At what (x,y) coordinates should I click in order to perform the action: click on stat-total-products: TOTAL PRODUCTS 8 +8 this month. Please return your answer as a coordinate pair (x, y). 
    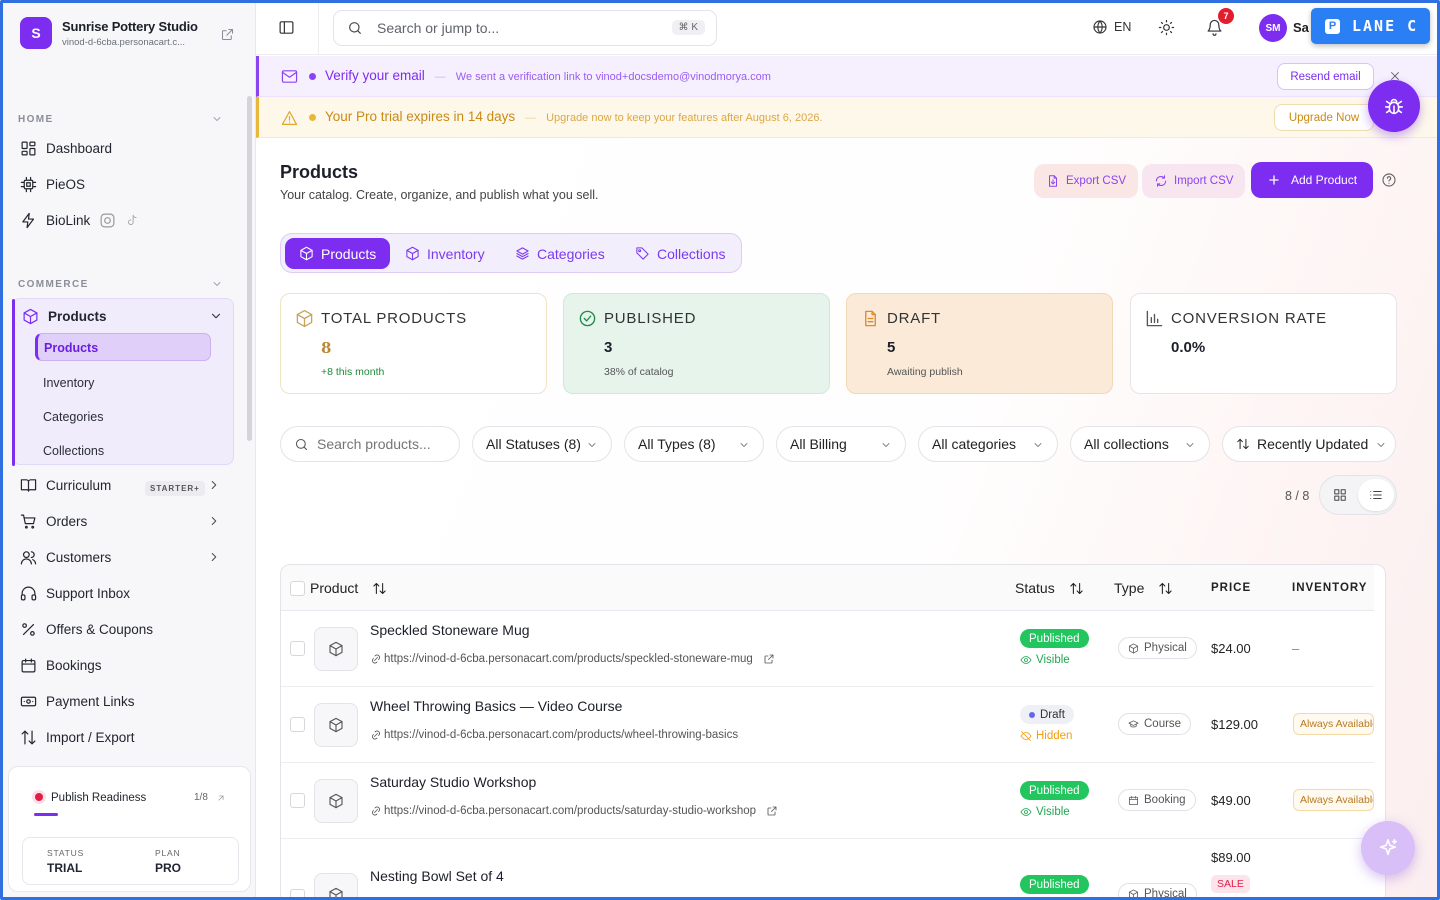
    Looking at the image, I should click on (413, 343).